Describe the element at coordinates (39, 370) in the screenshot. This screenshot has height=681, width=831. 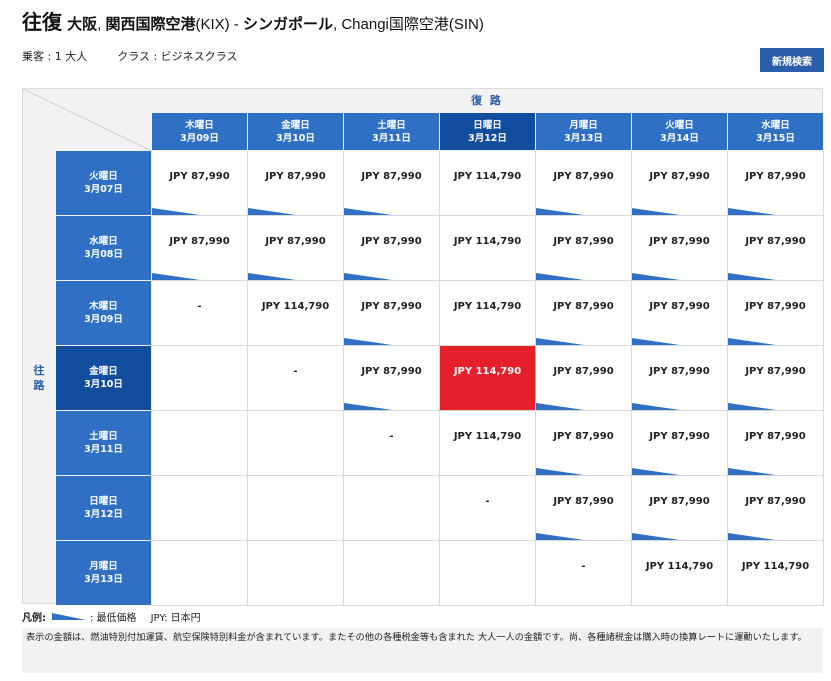
I see `outbound-label-char: 往` at that location.